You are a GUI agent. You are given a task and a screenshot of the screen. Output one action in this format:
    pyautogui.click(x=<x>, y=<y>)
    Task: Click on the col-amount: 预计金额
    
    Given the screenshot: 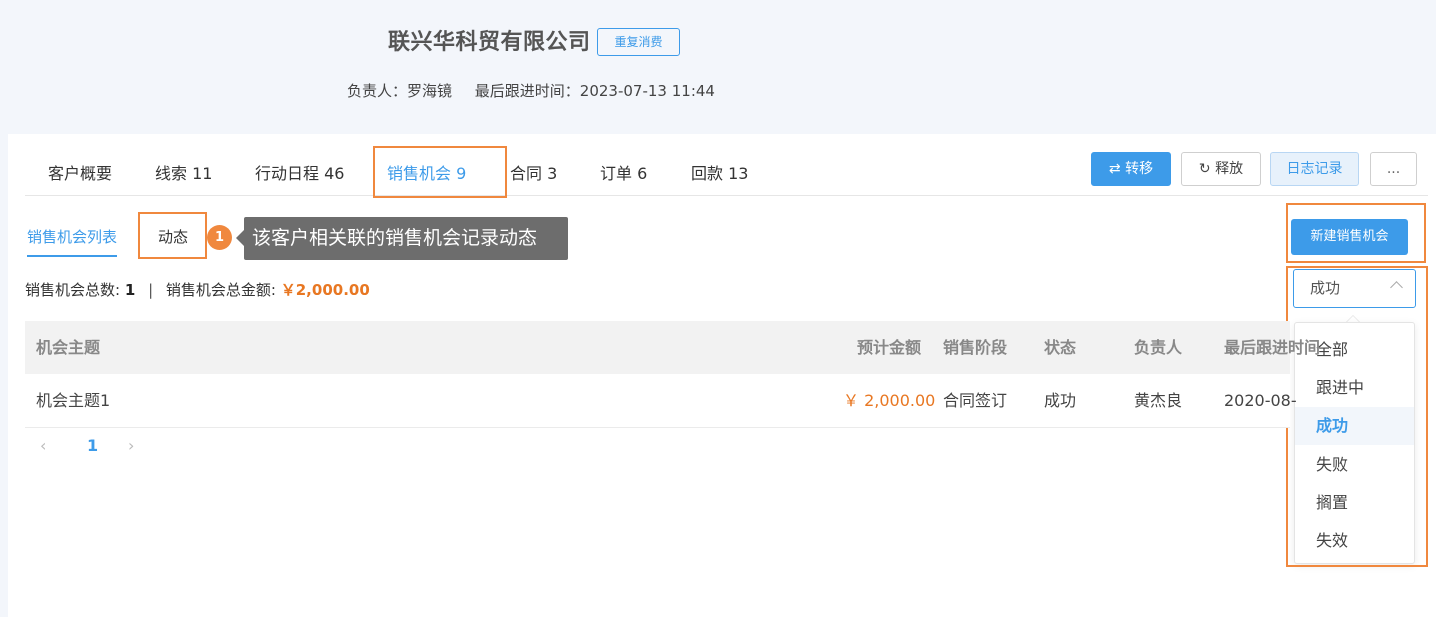 What is the action you would take?
    pyautogui.click(x=889, y=347)
    